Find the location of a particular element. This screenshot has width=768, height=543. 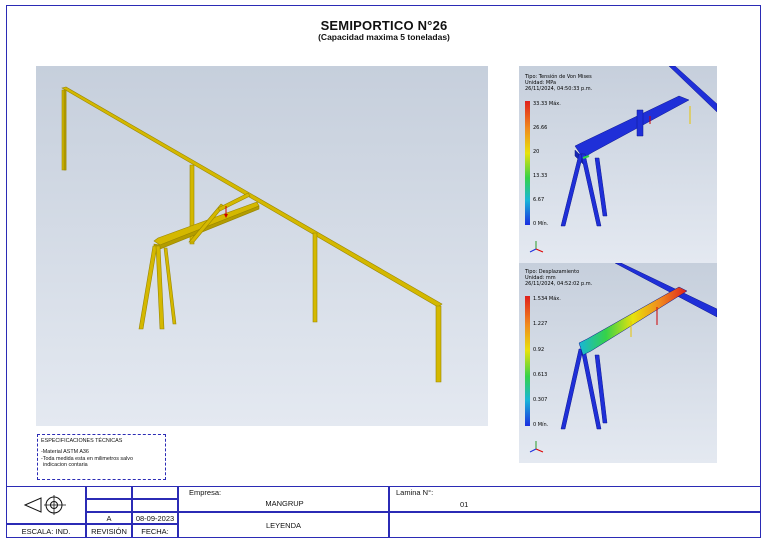

company-name: MANGRUP is located at coordinates (284, 503).